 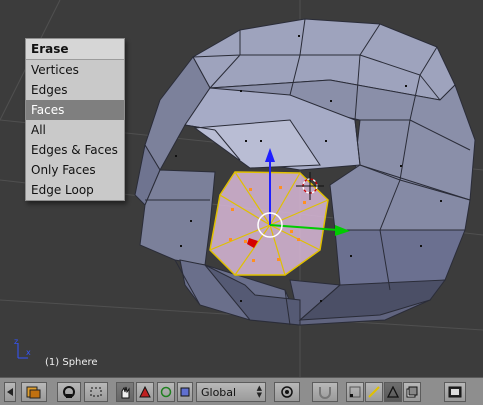 What do you see at coordinates (22, 348) in the screenshot?
I see `view-axis-icon: z x` at bounding box center [22, 348].